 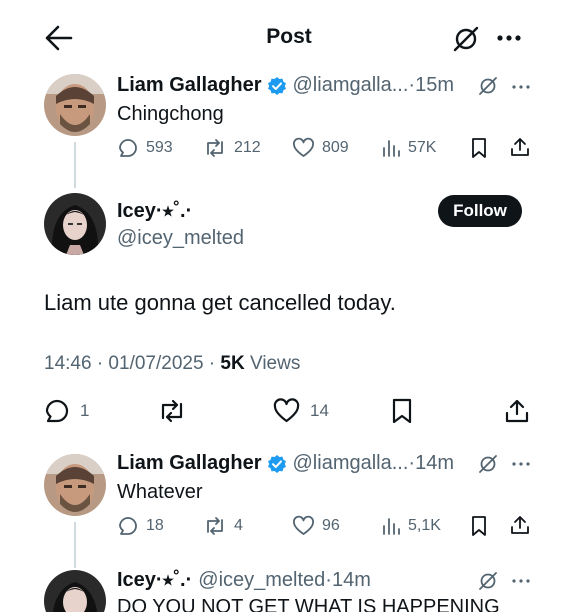 I want to click on like-button: 96, so click(x=316, y=526).